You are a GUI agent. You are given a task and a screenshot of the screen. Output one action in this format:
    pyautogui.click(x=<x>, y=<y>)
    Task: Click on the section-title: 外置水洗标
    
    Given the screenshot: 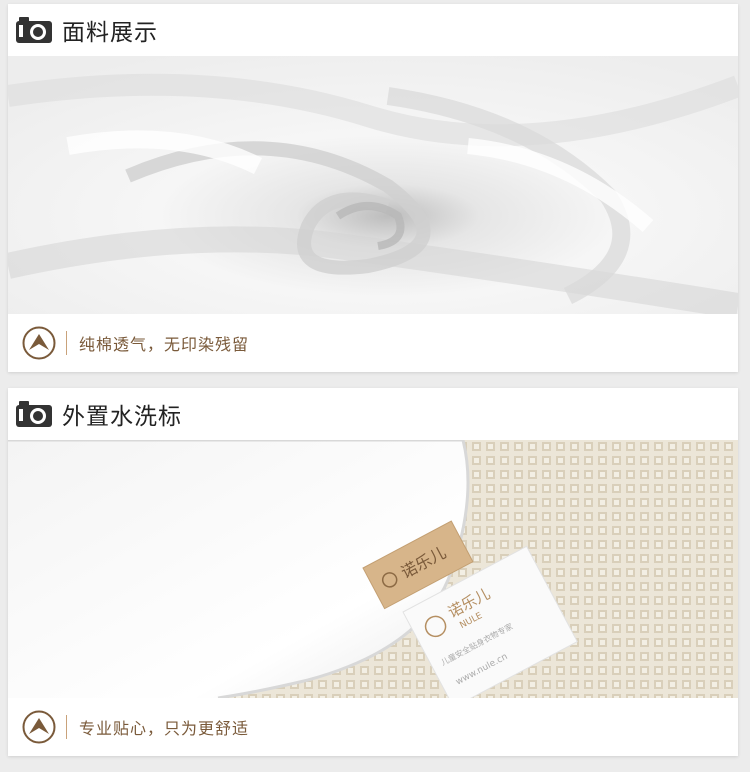 What is the action you would take?
    pyautogui.click(x=122, y=417)
    